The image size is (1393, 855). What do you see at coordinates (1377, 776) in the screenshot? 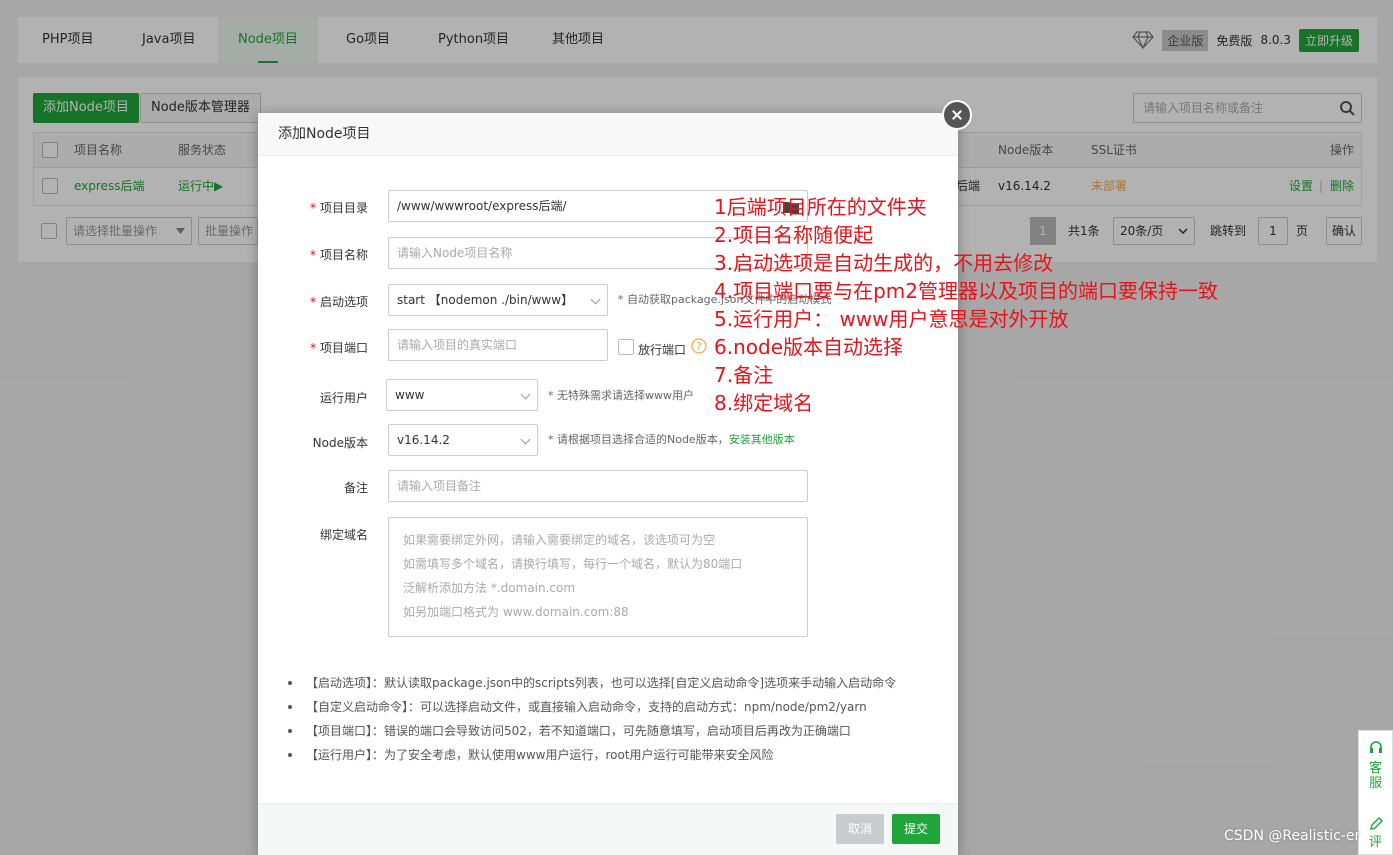
I see `customer-service-link: 客服` at bounding box center [1377, 776].